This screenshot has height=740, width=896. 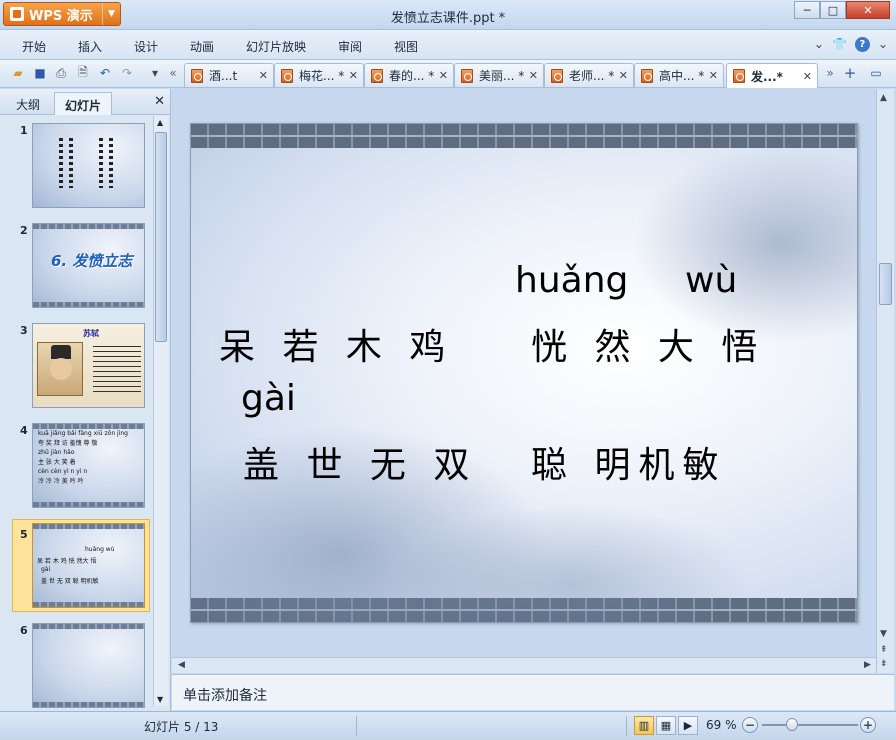 What do you see at coordinates (571, 280) in the screenshot?
I see `pinyin-huang: huǎng` at bounding box center [571, 280].